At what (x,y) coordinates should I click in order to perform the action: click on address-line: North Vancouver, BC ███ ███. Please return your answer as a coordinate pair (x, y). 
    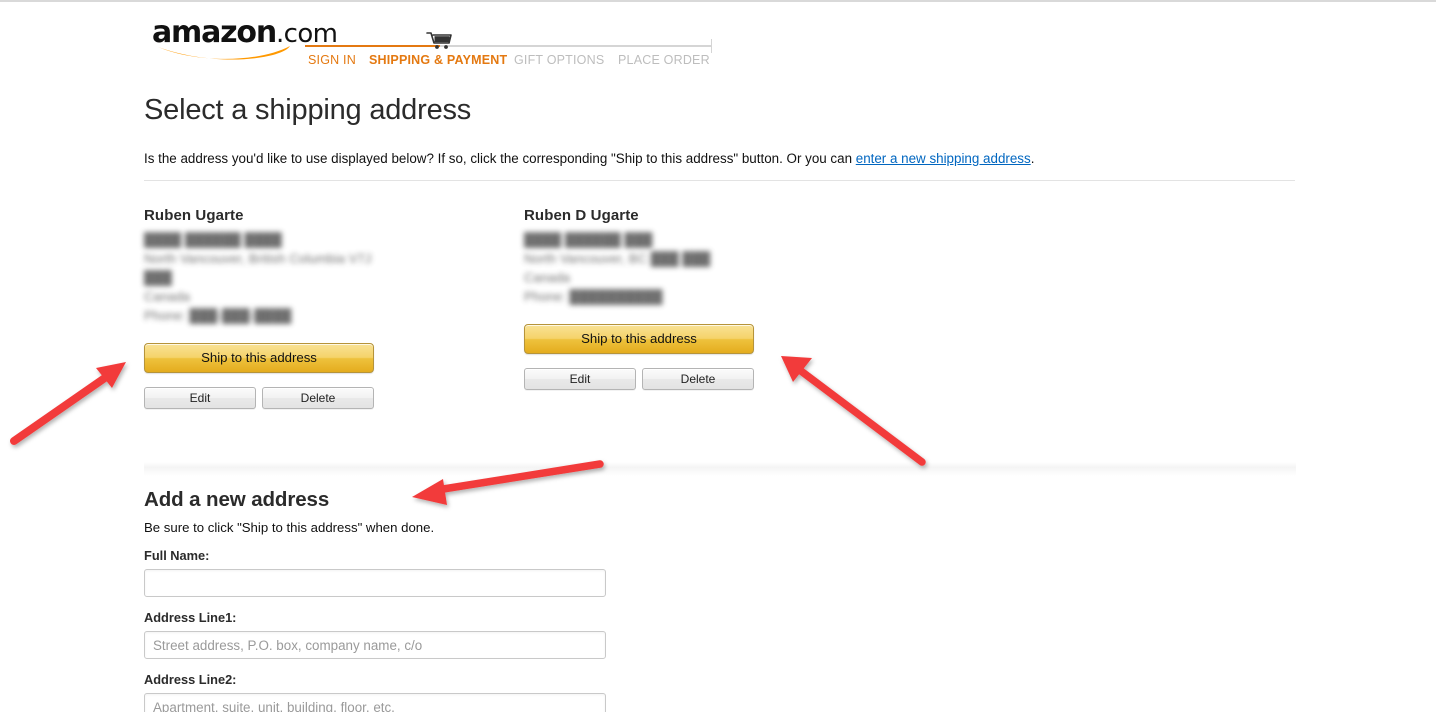
    Looking at the image, I should click on (617, 258).